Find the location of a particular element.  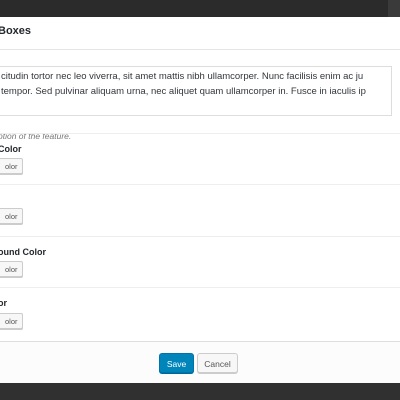

backdrop-top is located at coordinates (200, 8).